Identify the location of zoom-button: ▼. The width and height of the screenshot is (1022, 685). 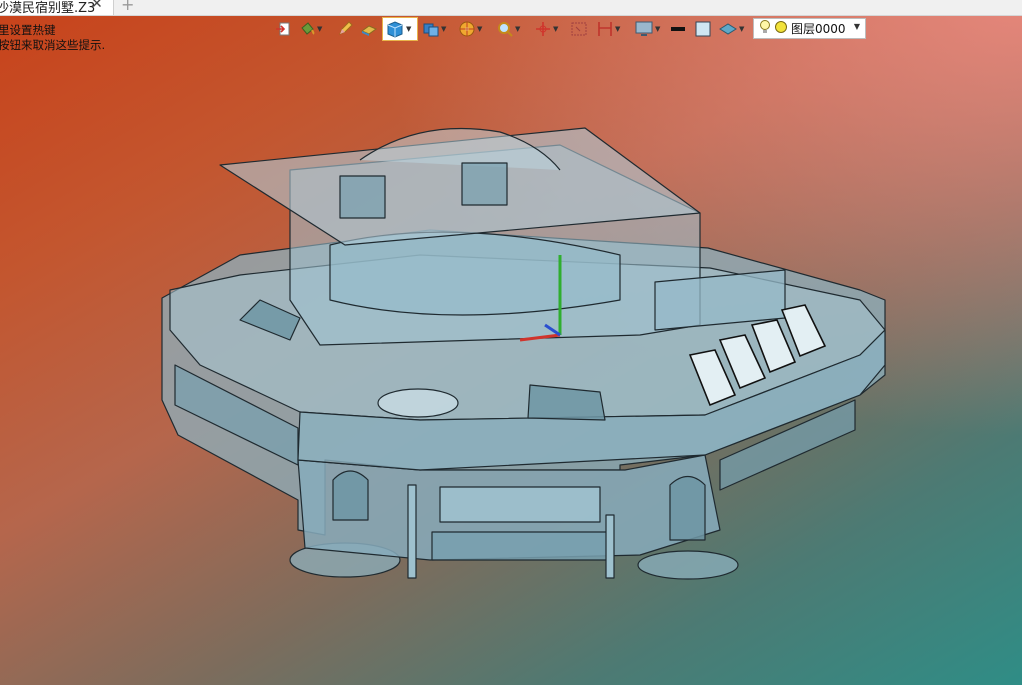
(508, 29).